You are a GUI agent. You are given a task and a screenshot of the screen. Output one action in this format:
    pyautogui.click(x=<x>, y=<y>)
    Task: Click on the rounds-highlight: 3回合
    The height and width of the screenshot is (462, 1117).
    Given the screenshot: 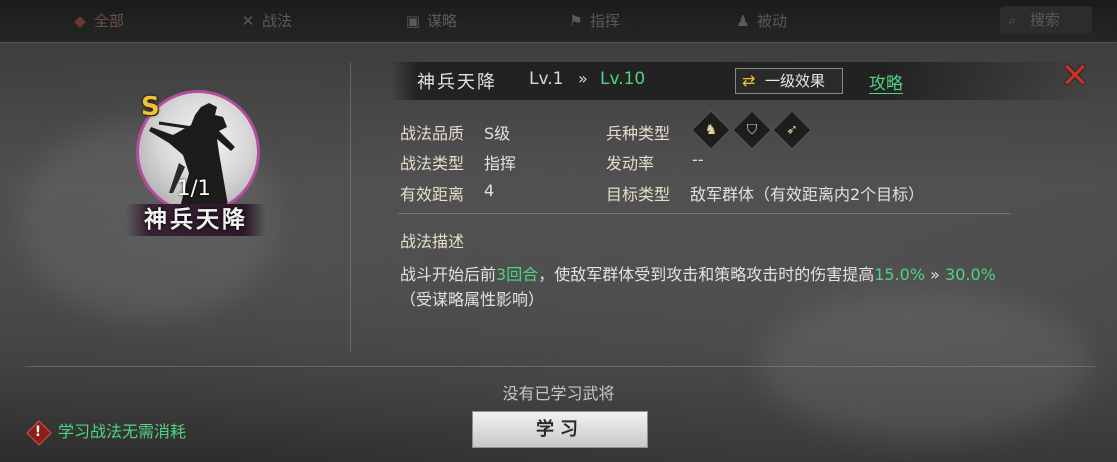 What is the action you would take?
    pyautogui.click(x=517, y=274)
    